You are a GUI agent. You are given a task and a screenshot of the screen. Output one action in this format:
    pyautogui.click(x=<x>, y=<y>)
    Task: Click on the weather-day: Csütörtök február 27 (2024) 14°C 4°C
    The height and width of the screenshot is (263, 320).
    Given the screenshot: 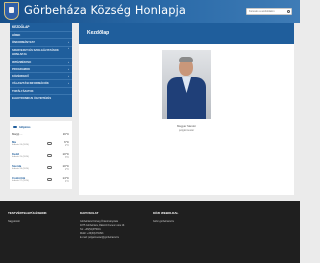 What is the action you would take?
    pyautogui.click(x=40, y=179)
    